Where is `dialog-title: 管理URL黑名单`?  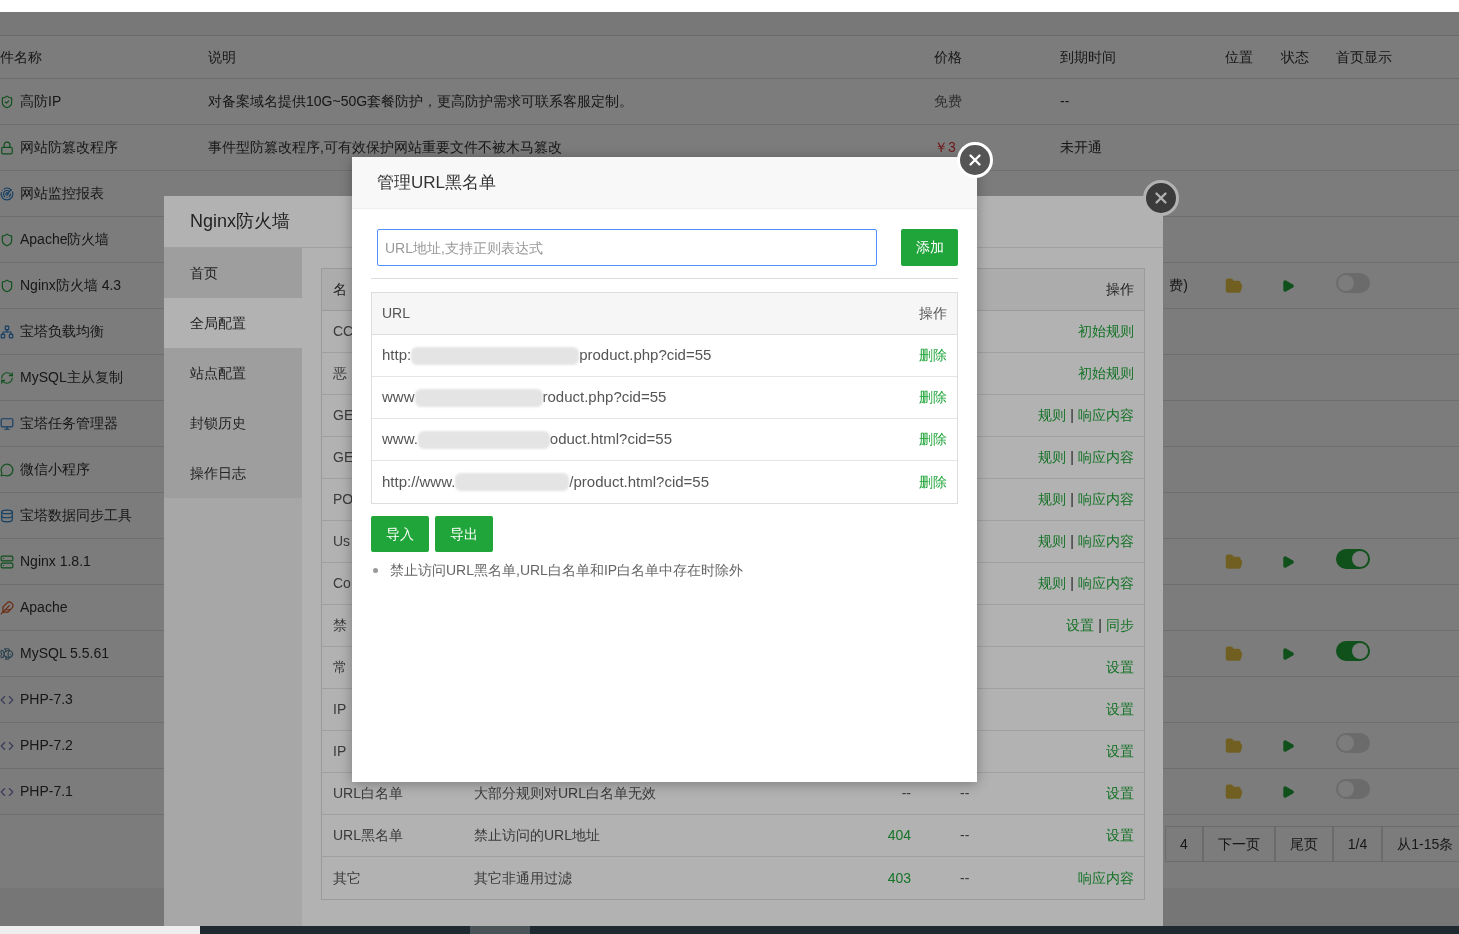
dialog-title: 管理URL黑名单 is located at coordinates (436, 182).